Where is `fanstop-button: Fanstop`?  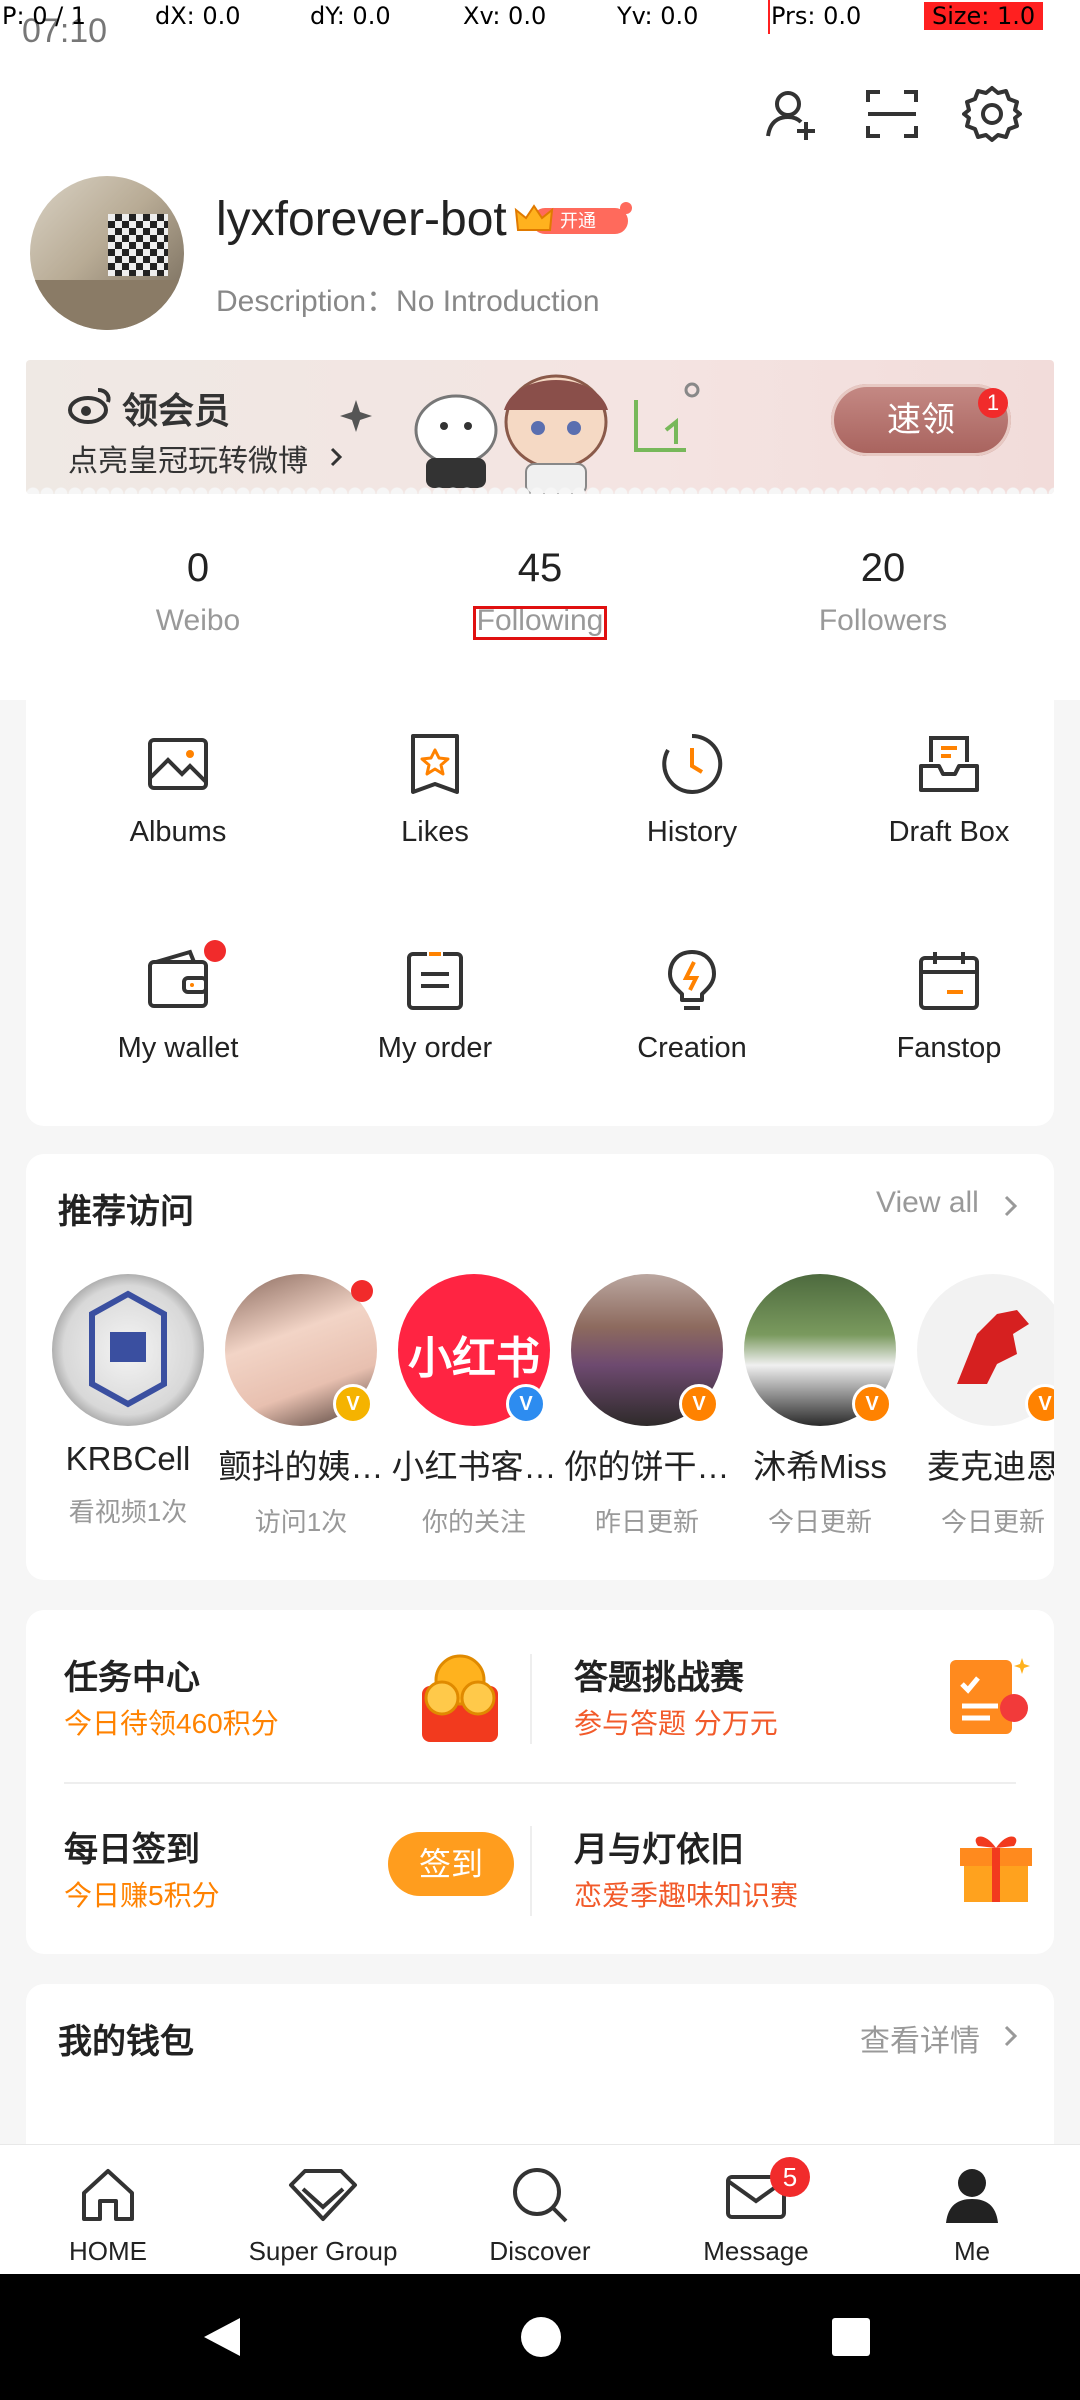 fanstop-button: Fanstop is located at coordinates (949, 1006).